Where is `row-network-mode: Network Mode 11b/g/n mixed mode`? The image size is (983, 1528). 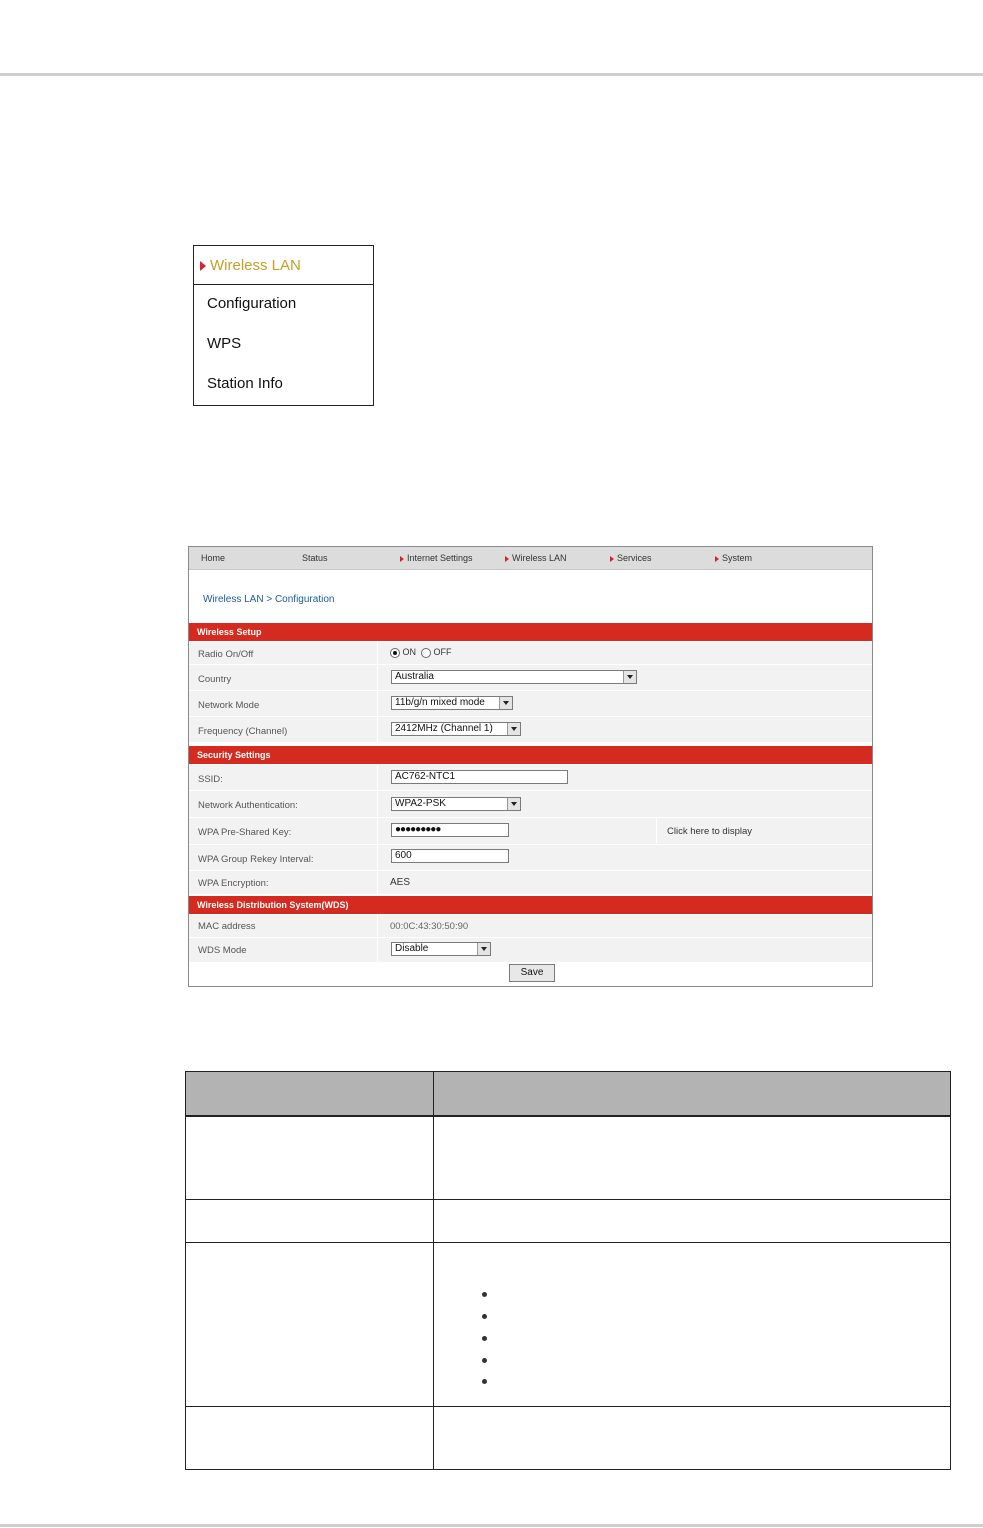 row-network-mode: Network Mode 11b/g/n mixed mode is located at coordinates (530, 704).